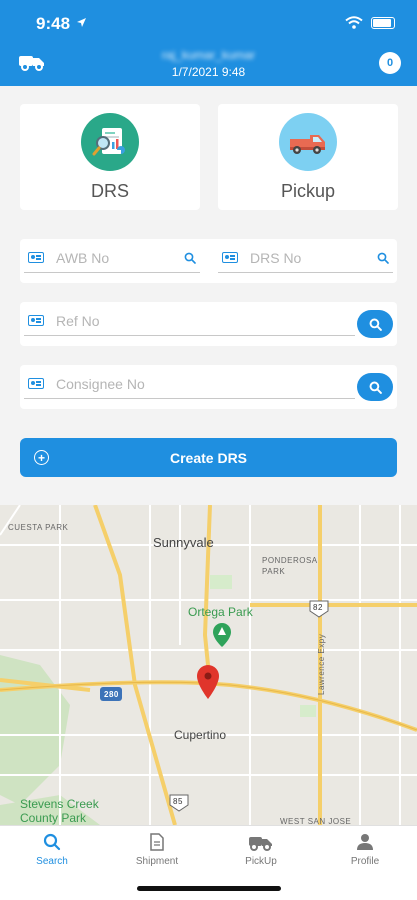 Image resolution: width=417 pixels, height=900 pixels. I want to click on drs-card: DRS, so click(110, 157).